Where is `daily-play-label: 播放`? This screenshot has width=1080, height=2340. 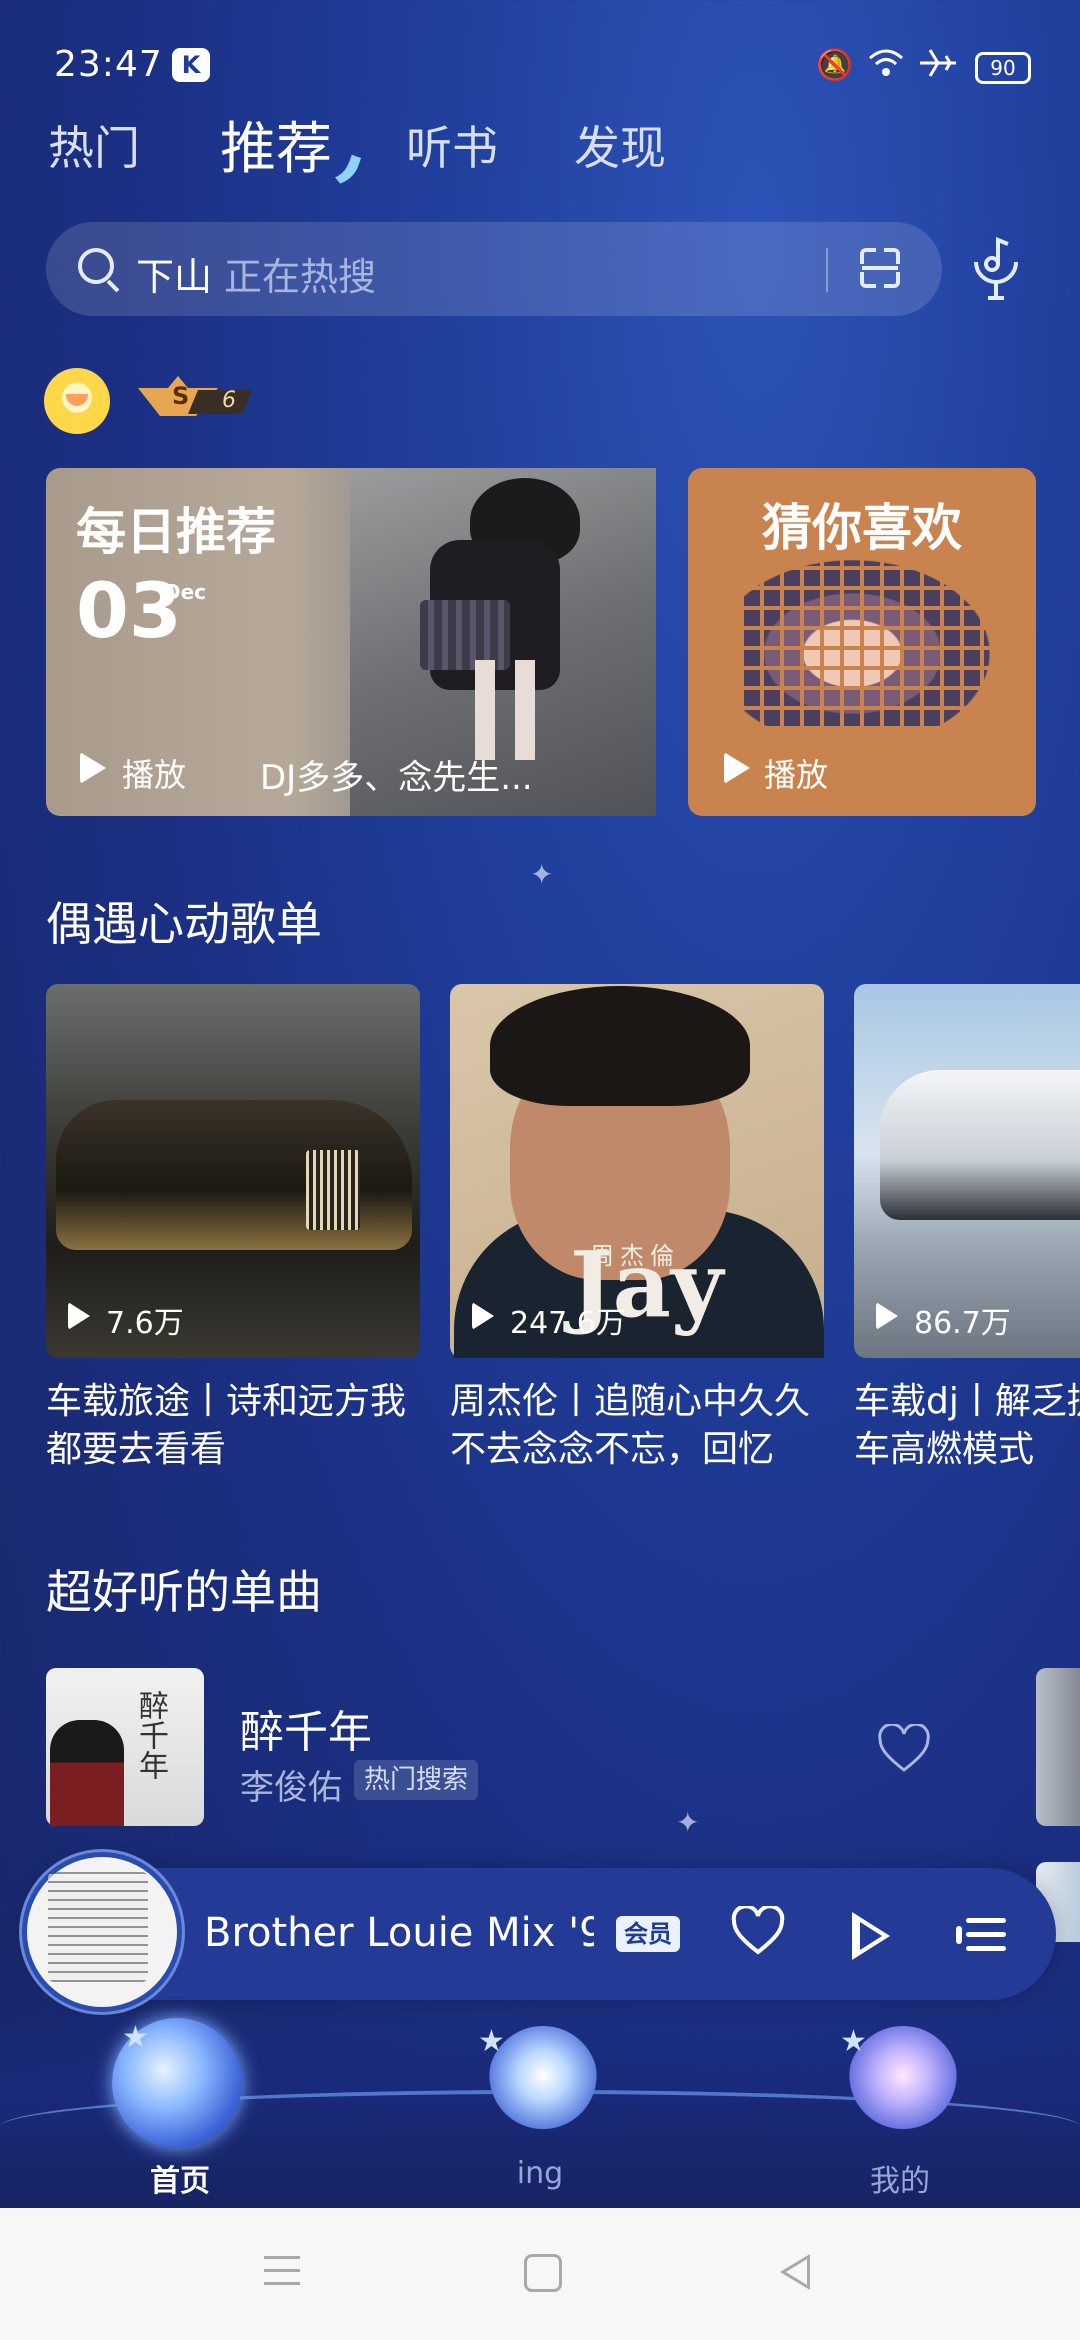
daily-play-label: 播放 is located at coordinates (154, 773).